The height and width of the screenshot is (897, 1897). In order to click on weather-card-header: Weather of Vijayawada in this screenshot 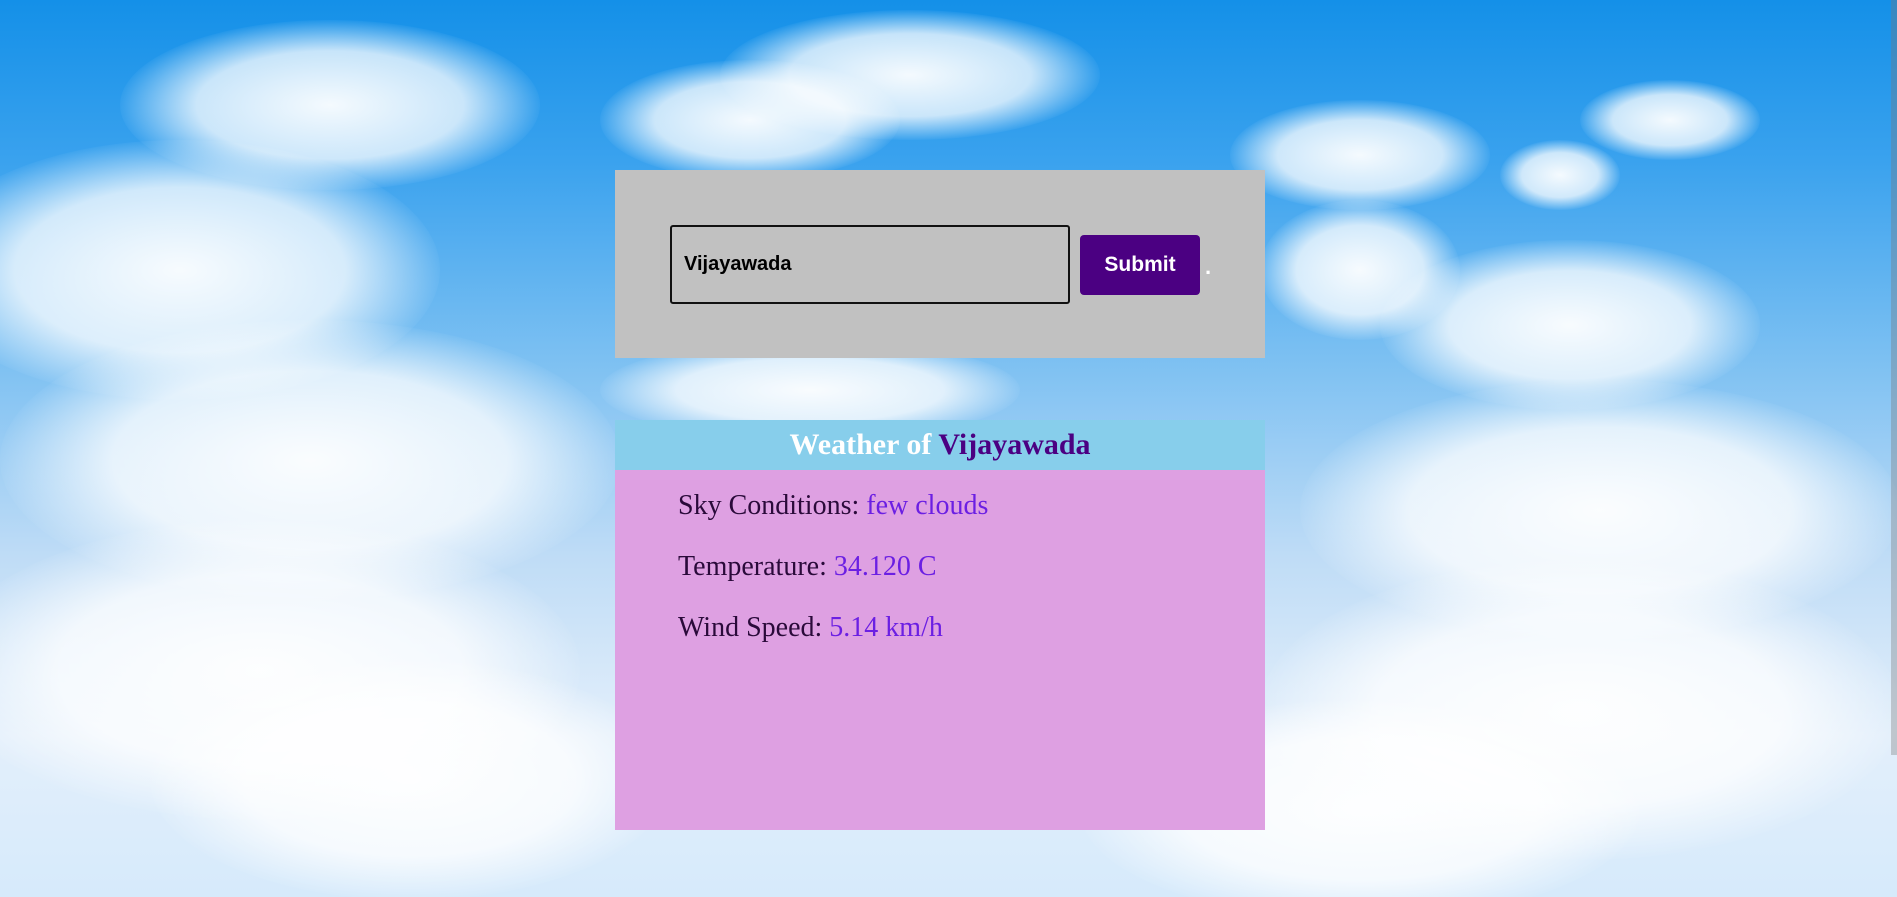, I will do `click(940, 445)`.